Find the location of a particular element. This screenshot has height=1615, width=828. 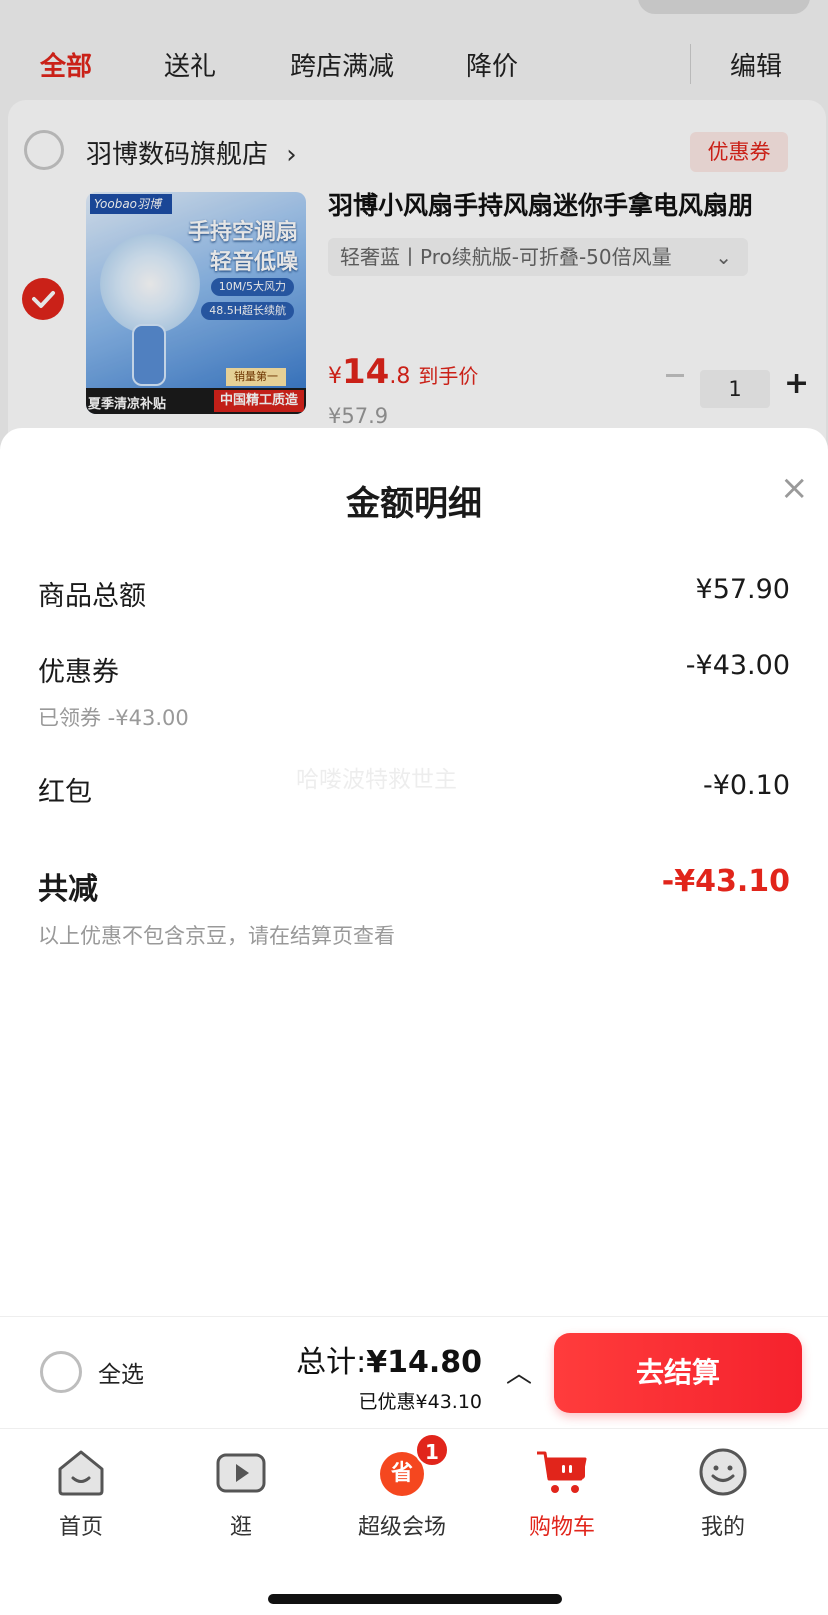

total-discount-label: 共减 is located at coordinates (68, 889).